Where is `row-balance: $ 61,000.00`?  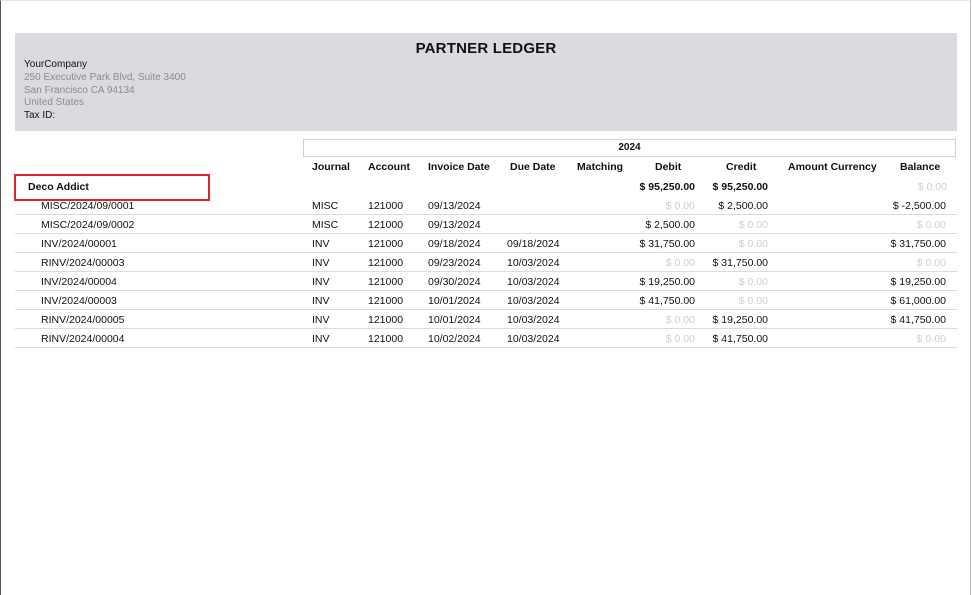
row-balance: $ 61,000.00 is located at coordinates (918, 301).